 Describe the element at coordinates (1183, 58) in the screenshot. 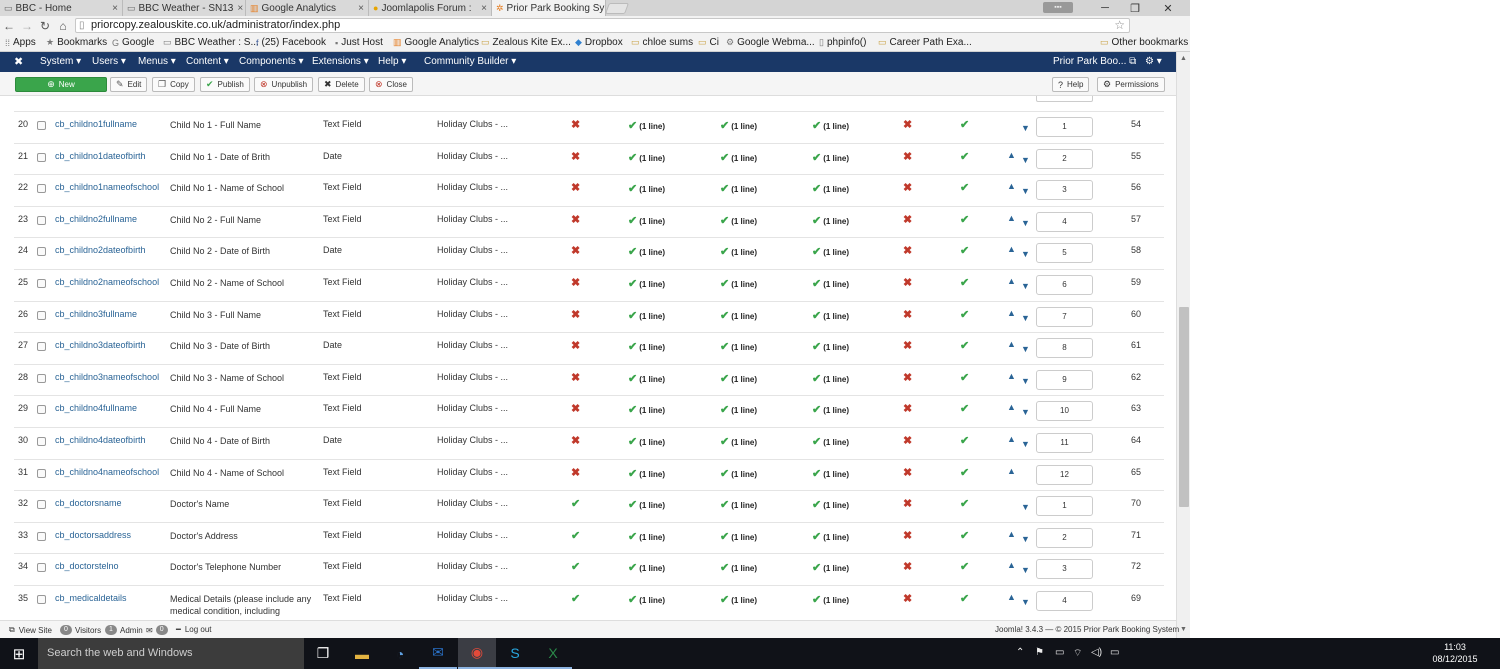

I see `scroll-up-arrow-icon: ▲` at that location.